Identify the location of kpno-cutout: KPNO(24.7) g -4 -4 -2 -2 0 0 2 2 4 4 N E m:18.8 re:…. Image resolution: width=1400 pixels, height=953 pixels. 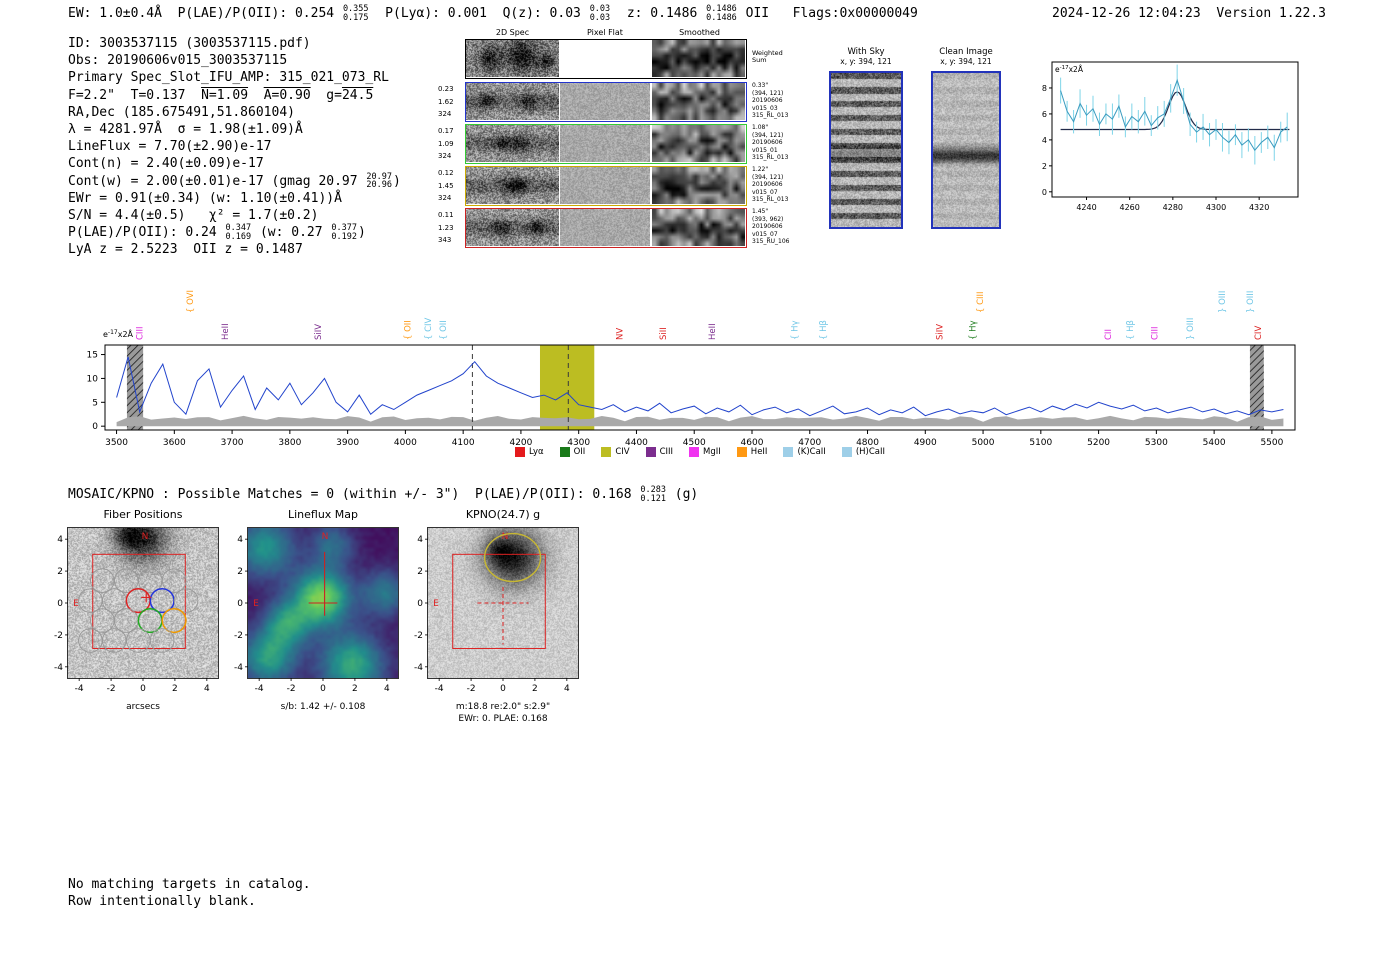
(505, 623).